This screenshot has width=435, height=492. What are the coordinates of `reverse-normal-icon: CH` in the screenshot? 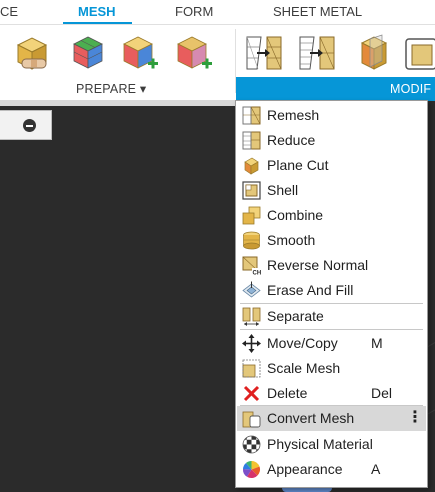 It's located at (251, 265).